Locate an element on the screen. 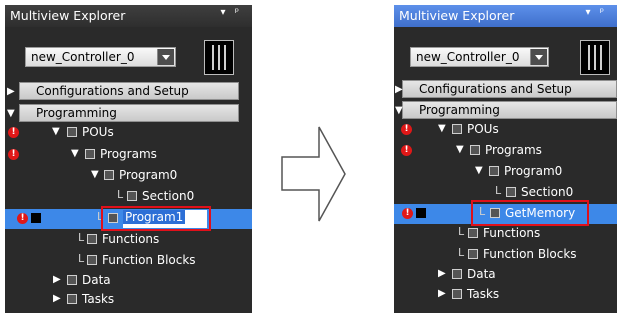 The height and width of the screenshot is (313, 617). tree-item-section0: L Section0 is located at coordinates (128, 197).